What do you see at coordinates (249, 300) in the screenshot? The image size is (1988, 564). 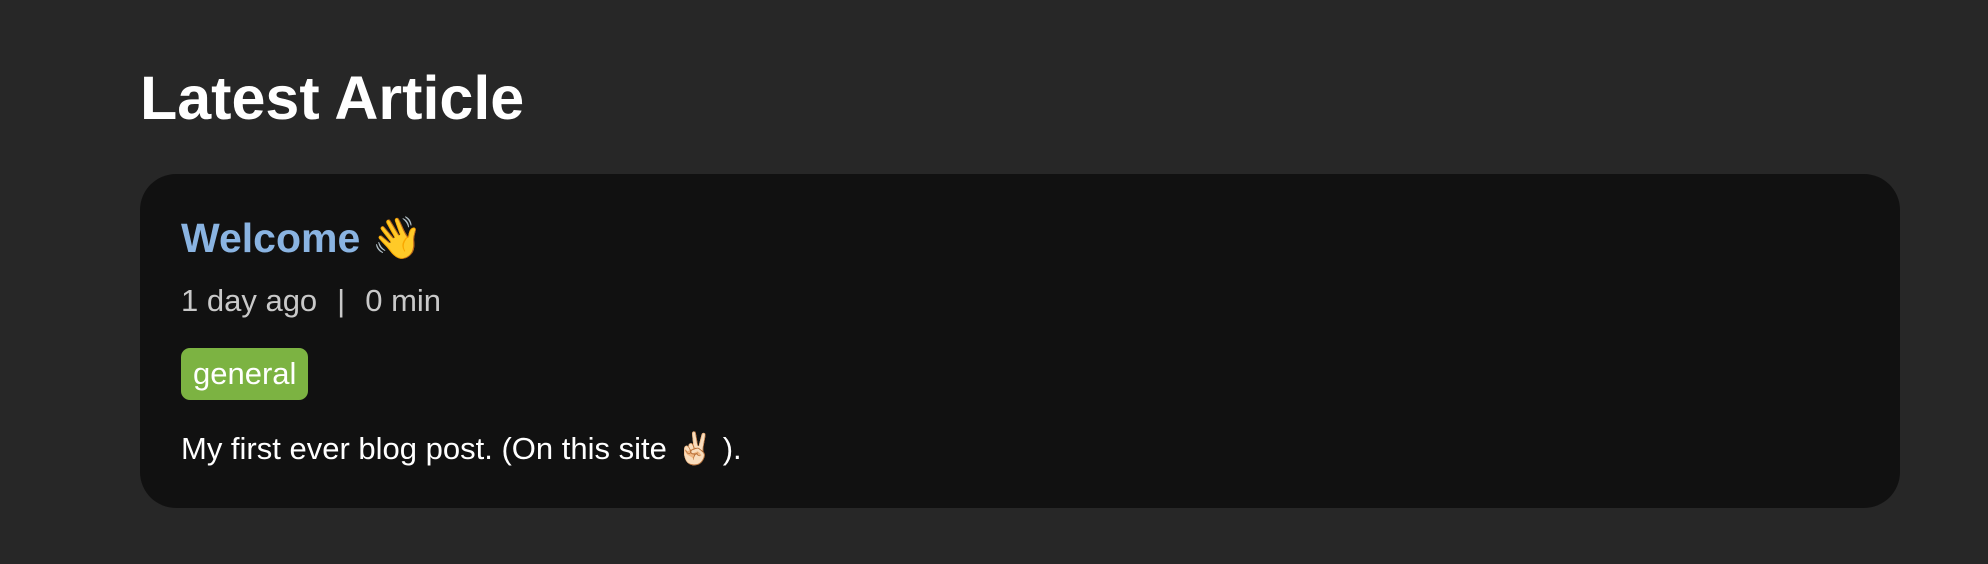 I see `article-date: 1 day ago` at bounding box center [249, 300].